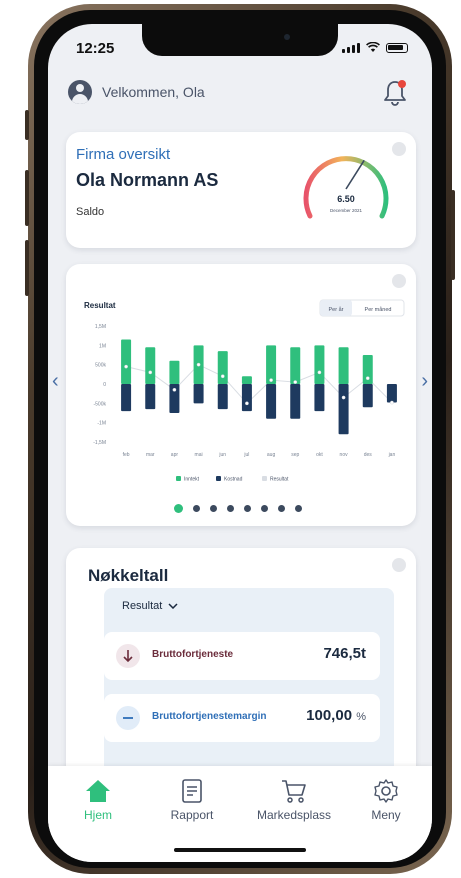  Describe the element at coordinates (104, 385) in the screenshot. I see `y-tick-label: 0` at that location.